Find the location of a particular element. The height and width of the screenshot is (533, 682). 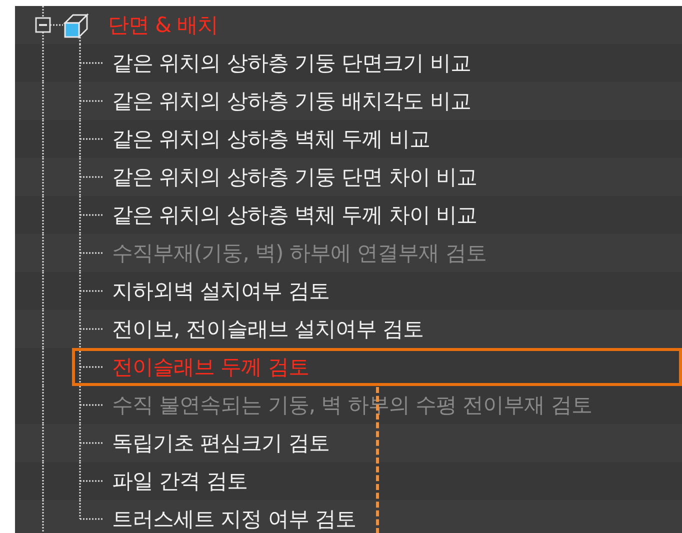

tree-item: 같은 위치의 상하층 벽체 두께 비교 is located at coordinates (271, 139).